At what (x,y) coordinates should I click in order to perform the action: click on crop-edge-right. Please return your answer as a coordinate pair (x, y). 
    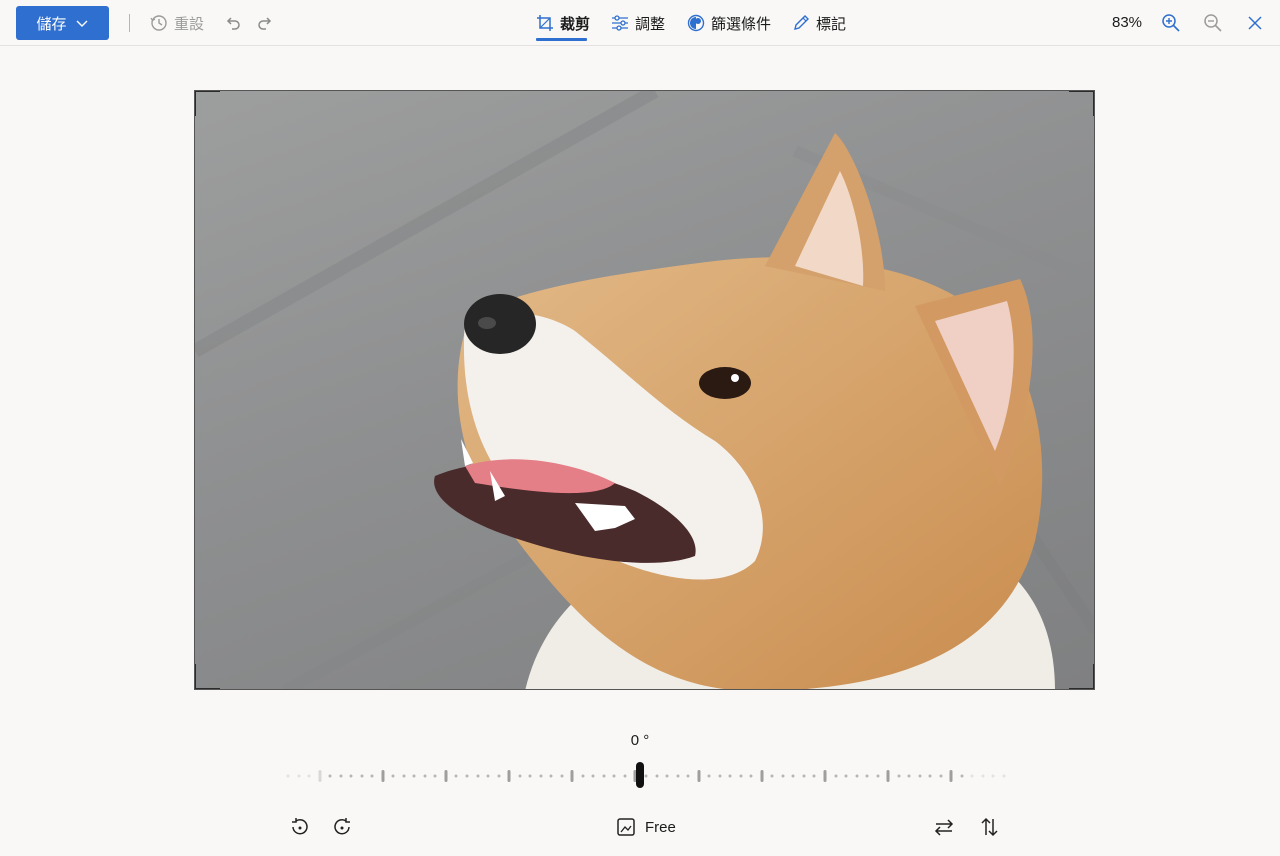
    Looking at the image, I should click on (1094, 391).